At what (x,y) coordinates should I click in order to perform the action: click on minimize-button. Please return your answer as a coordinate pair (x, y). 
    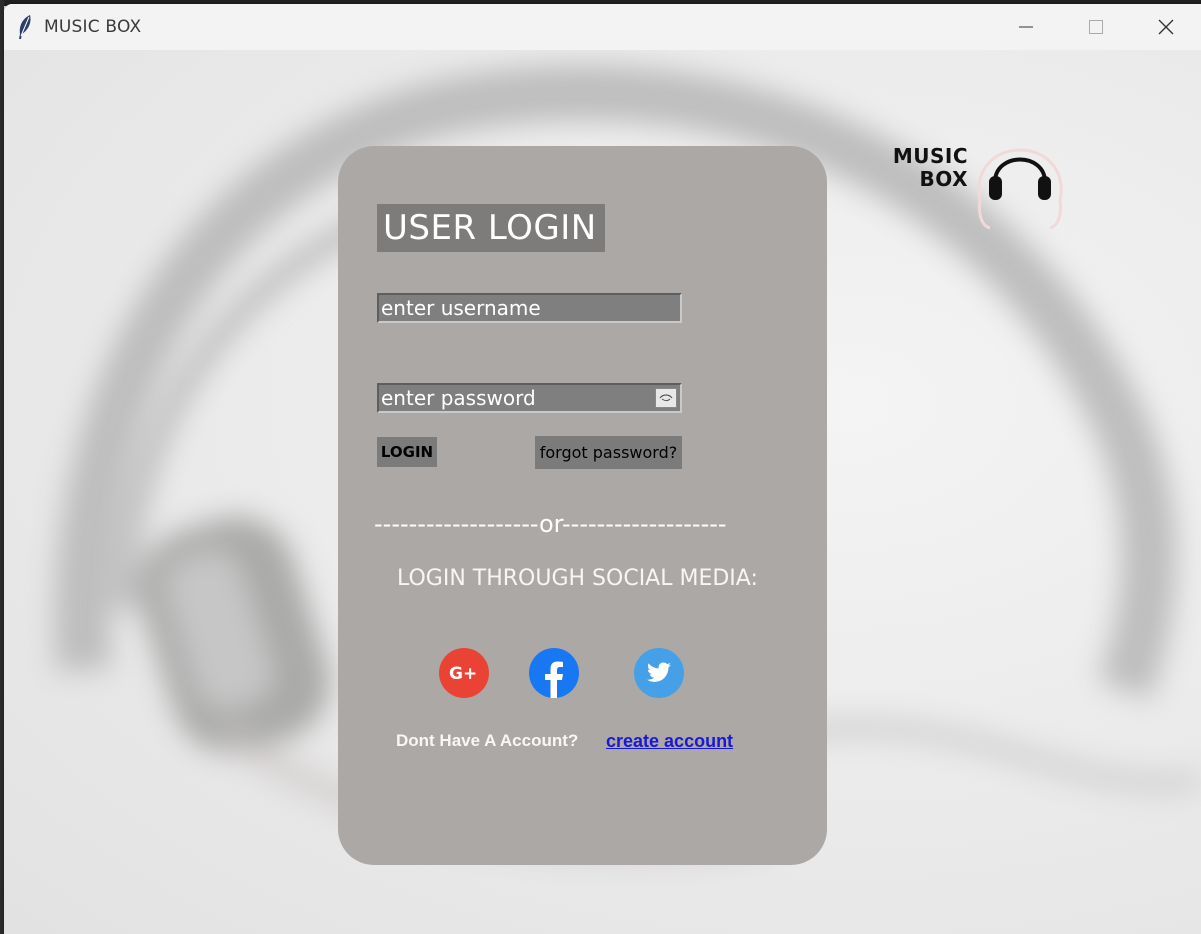
    Looking at the image, I should click on (1026, 27).